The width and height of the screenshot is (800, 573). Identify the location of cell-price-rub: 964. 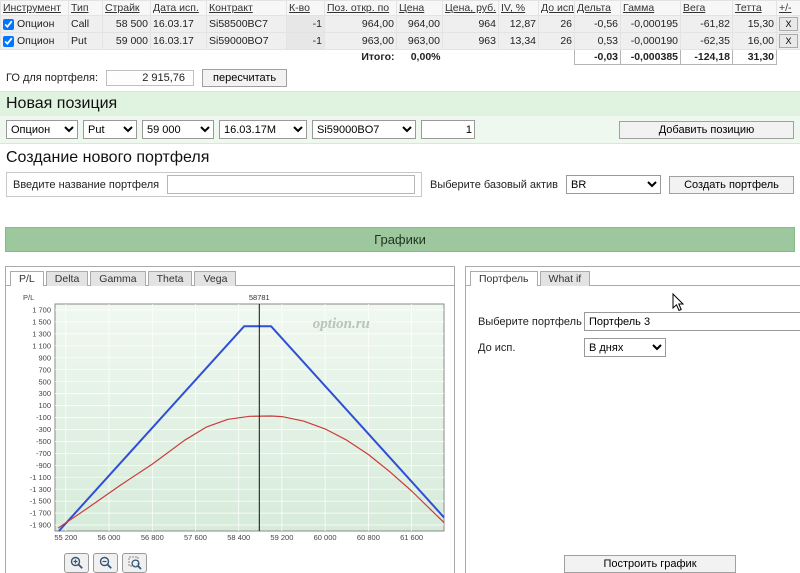
(470, 24).